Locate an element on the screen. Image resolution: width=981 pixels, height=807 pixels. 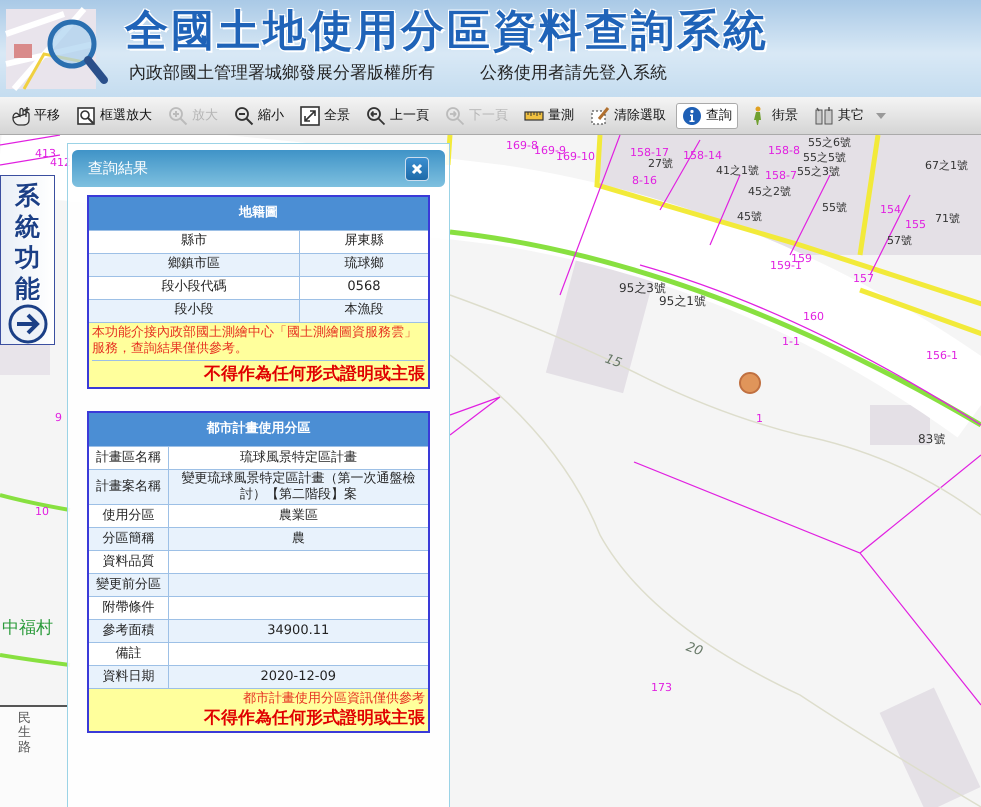
section-heading: 地籍圖 is located at coordinates (258, 213).